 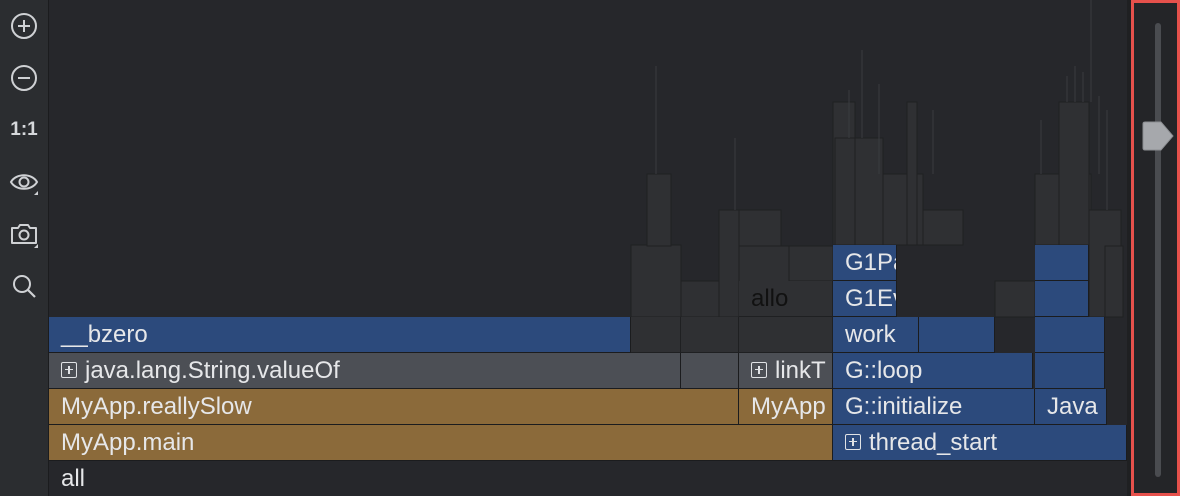 I want to click on visibility-button, so click(x=24, y=182).